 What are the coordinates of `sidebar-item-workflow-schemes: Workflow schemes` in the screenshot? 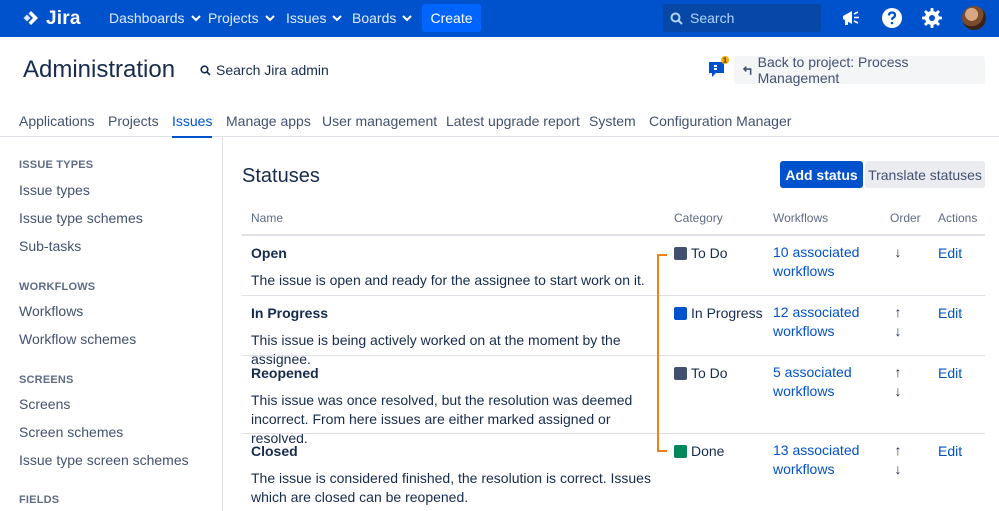 It's located at (77, 339).